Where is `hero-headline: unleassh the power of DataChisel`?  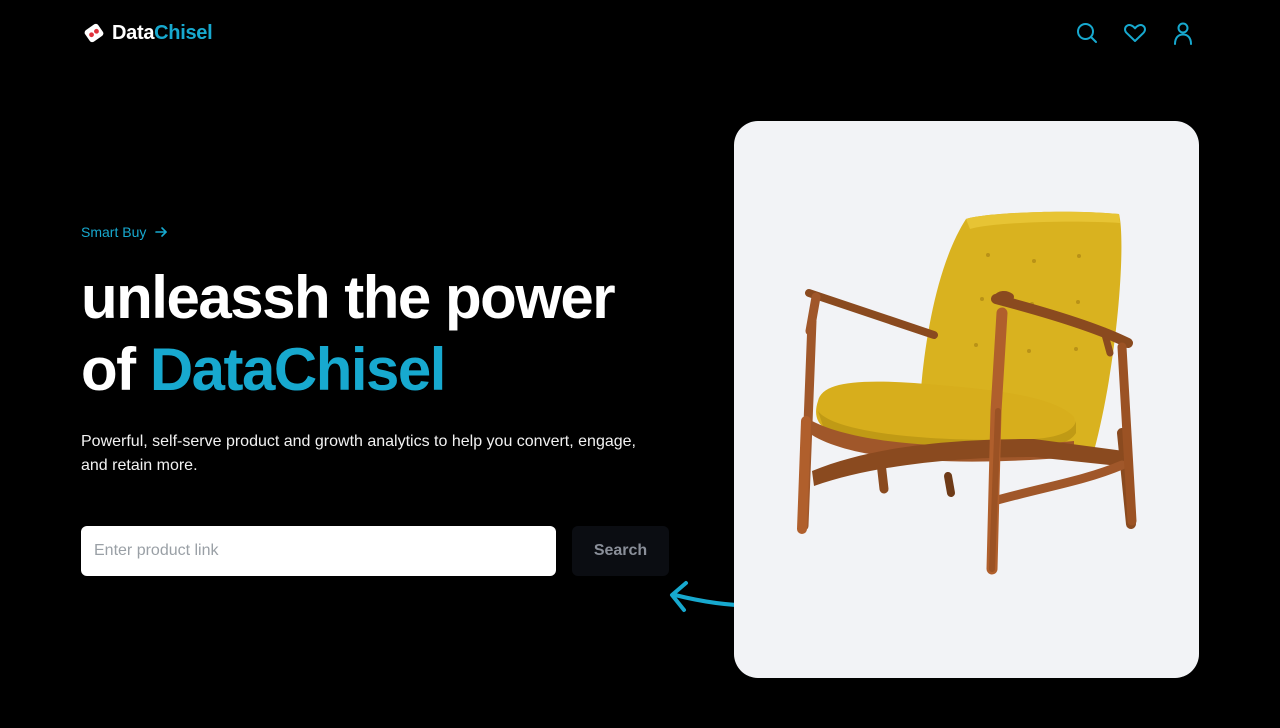 hero-headline: unleassh the power of DataChisel is located at coordinates (391, 334).